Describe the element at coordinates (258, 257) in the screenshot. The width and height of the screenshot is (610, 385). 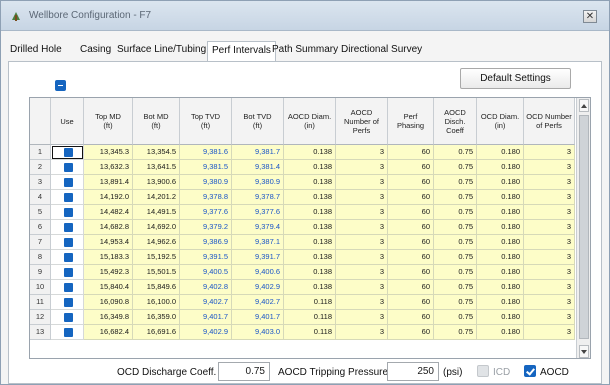
I see `bot-tvd-cell: 9,391.7` at that location.